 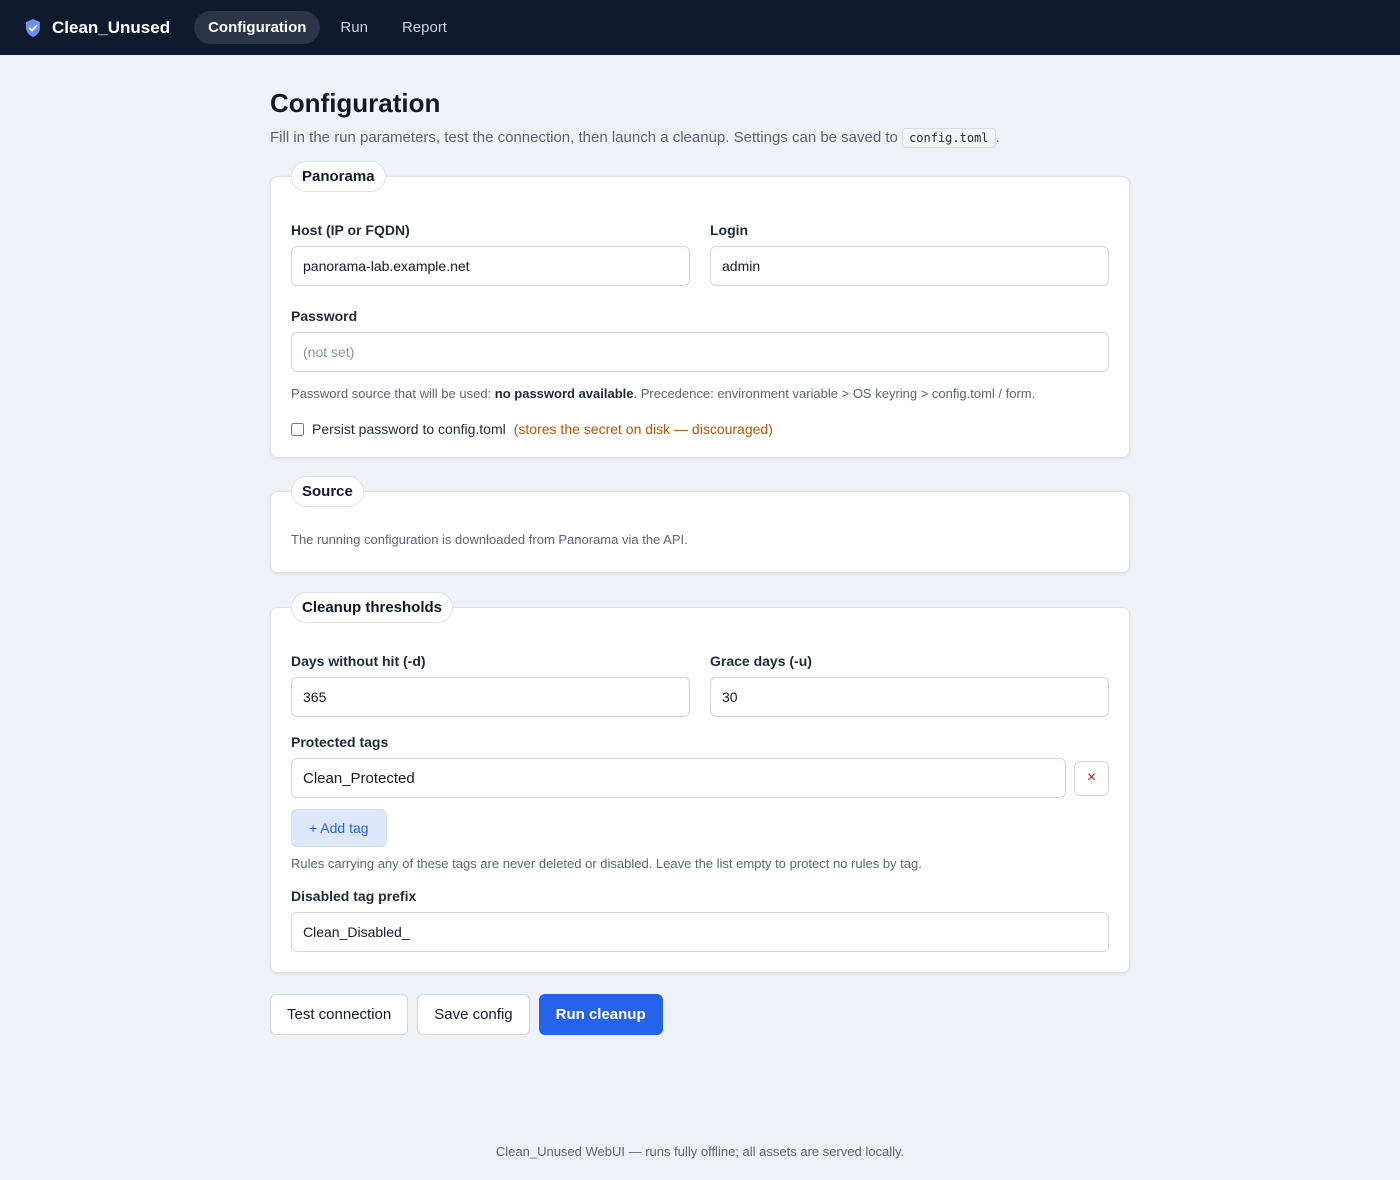 I want to click on config-file-code: config.toml, so click(x=949, y=138).